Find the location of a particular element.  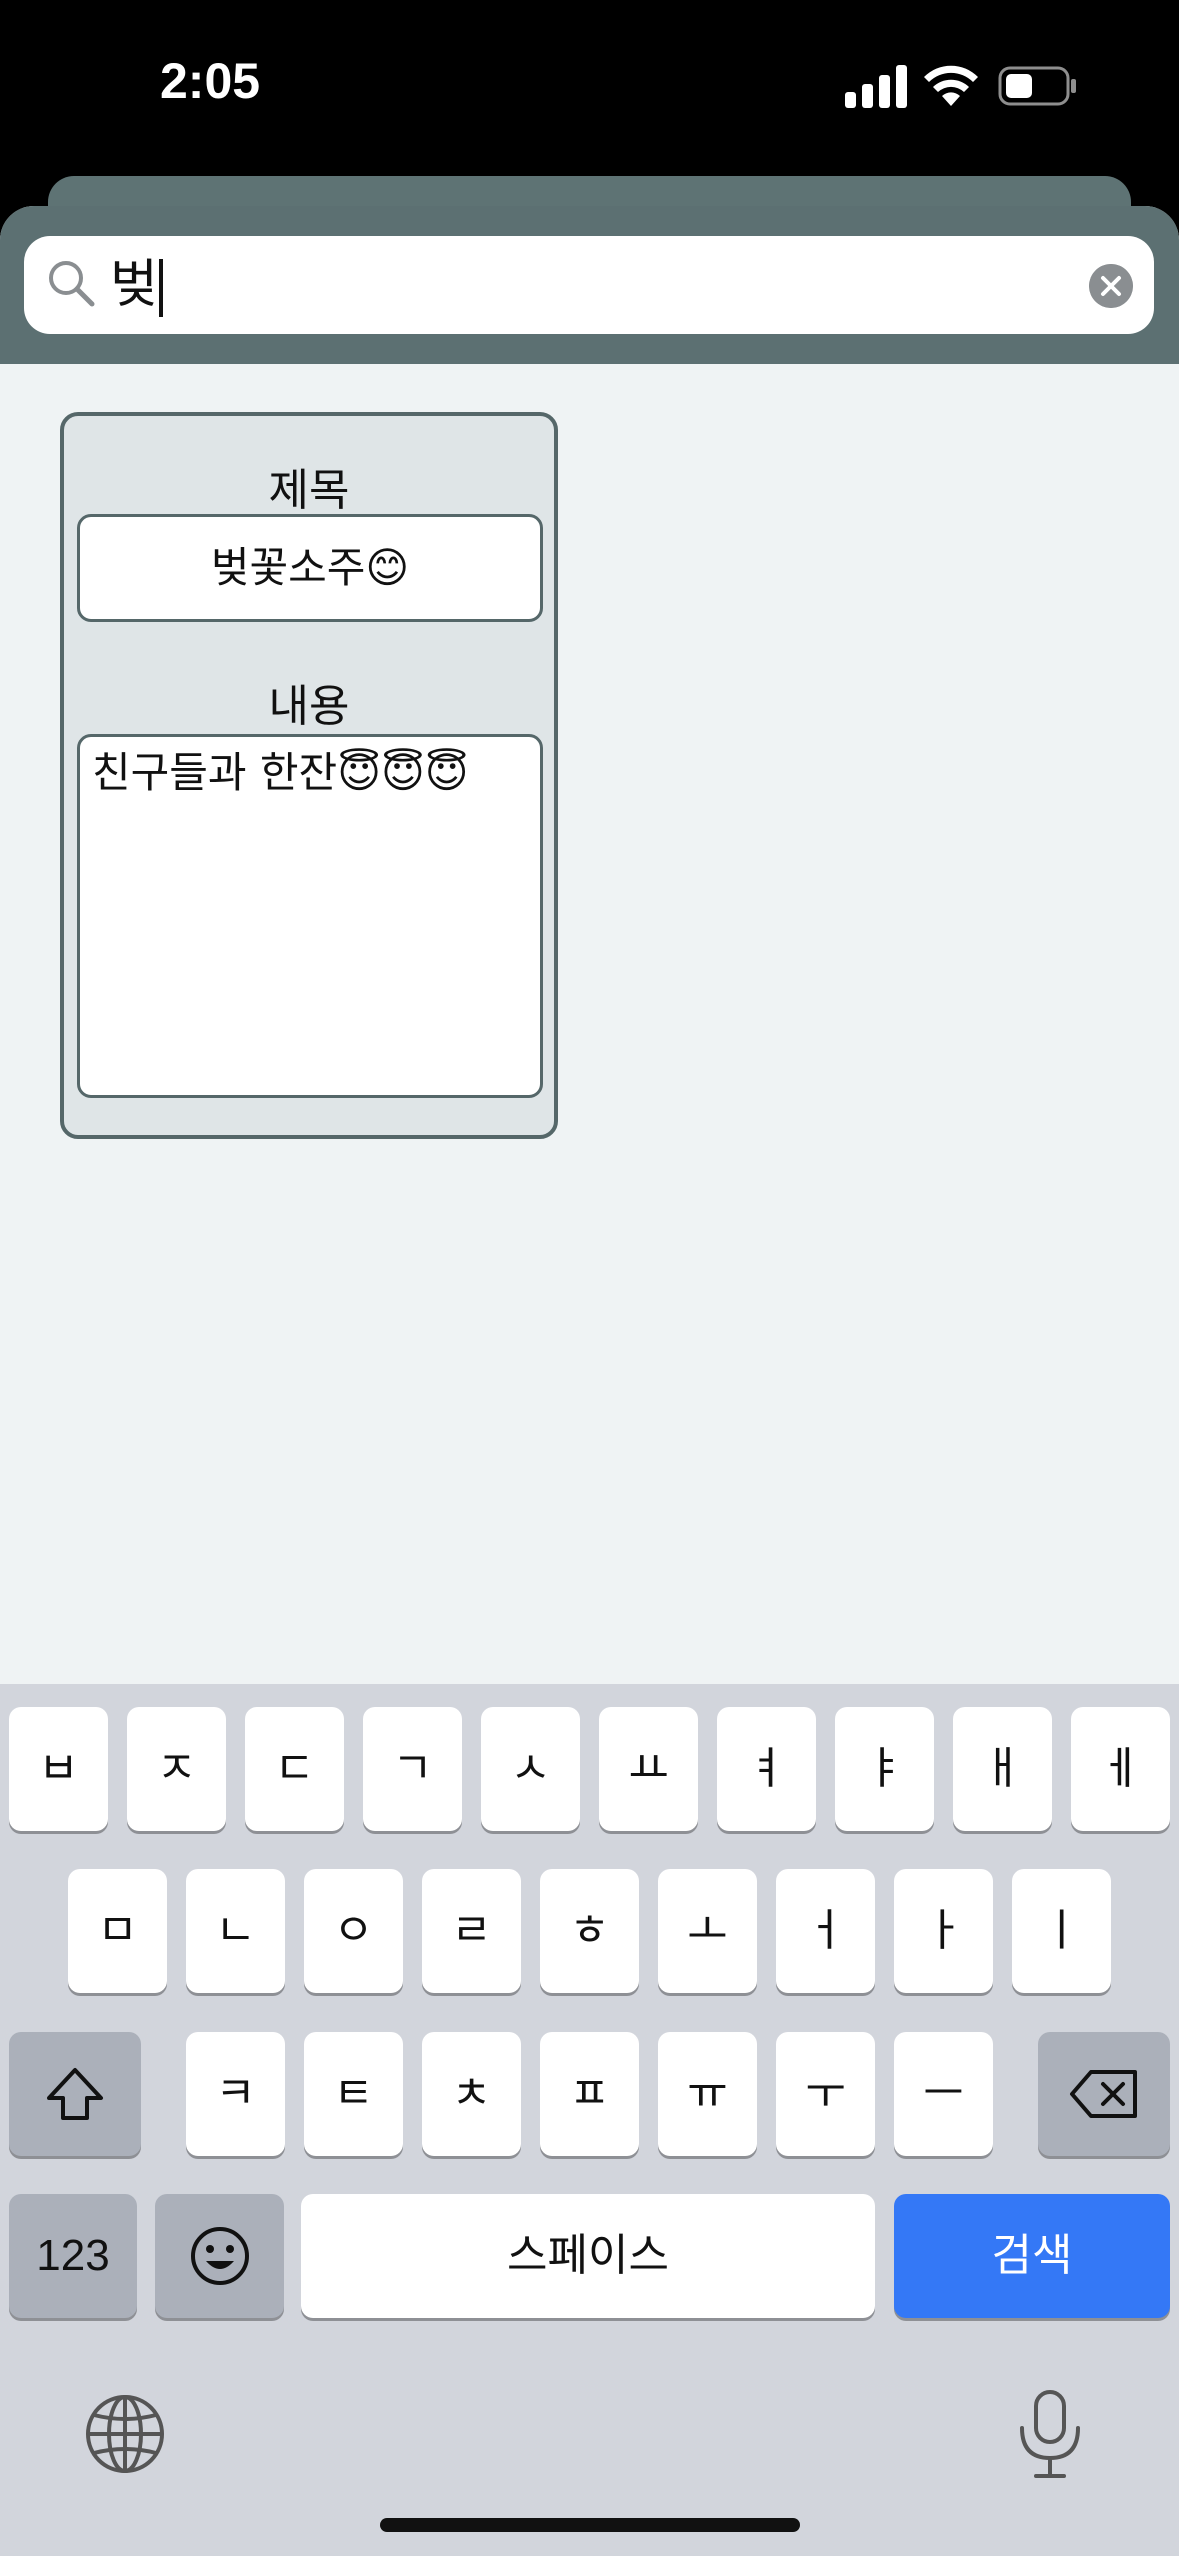

search-query-wrap: 벚 is located at coordinates (136, 285).